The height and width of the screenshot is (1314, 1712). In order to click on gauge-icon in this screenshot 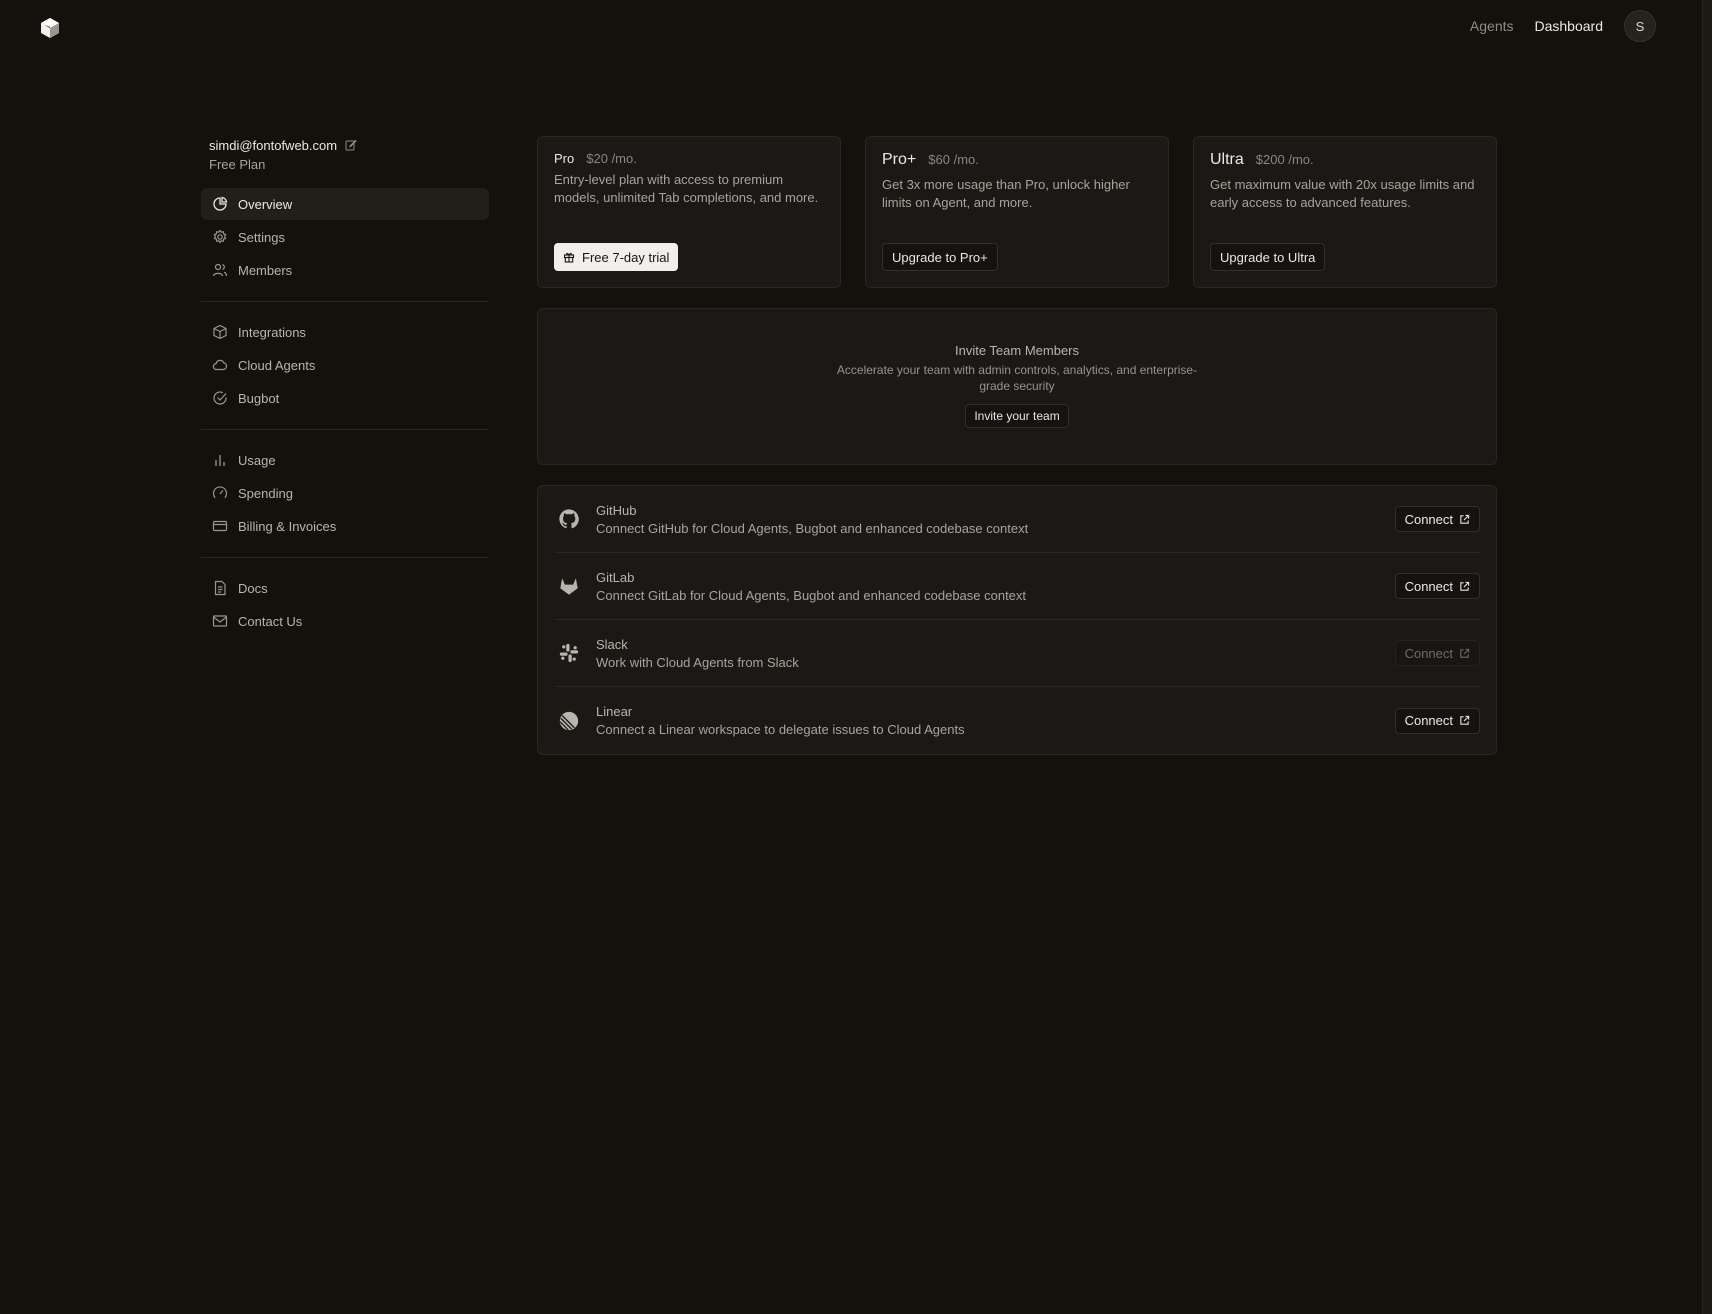, I will do `click(220, 493)`.